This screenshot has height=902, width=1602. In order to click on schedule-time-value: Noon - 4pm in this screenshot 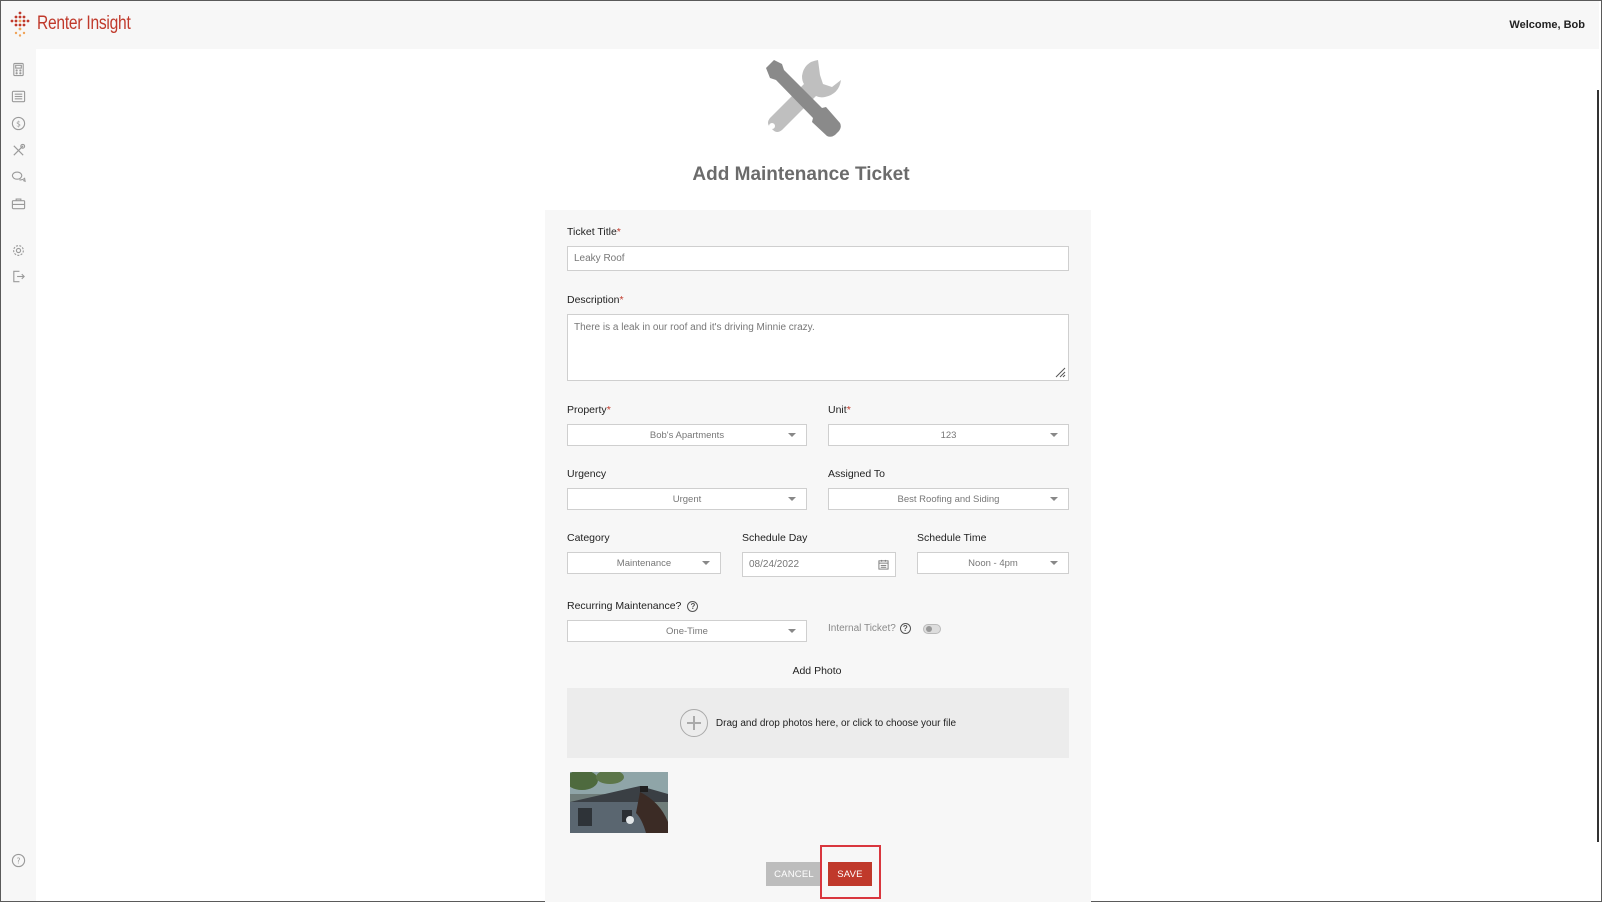, I will do `click(993, 563)`.